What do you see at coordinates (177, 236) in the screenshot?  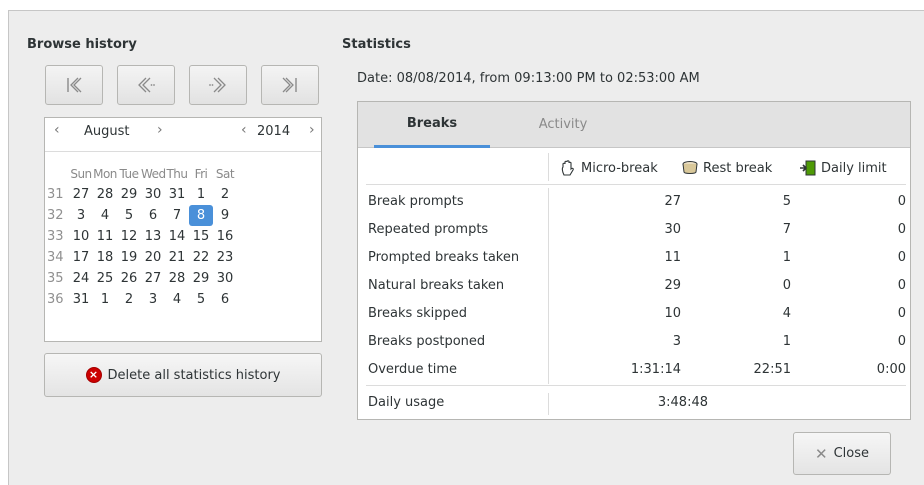 I see `calendar-day: 14` at bounding box center [177, 236].